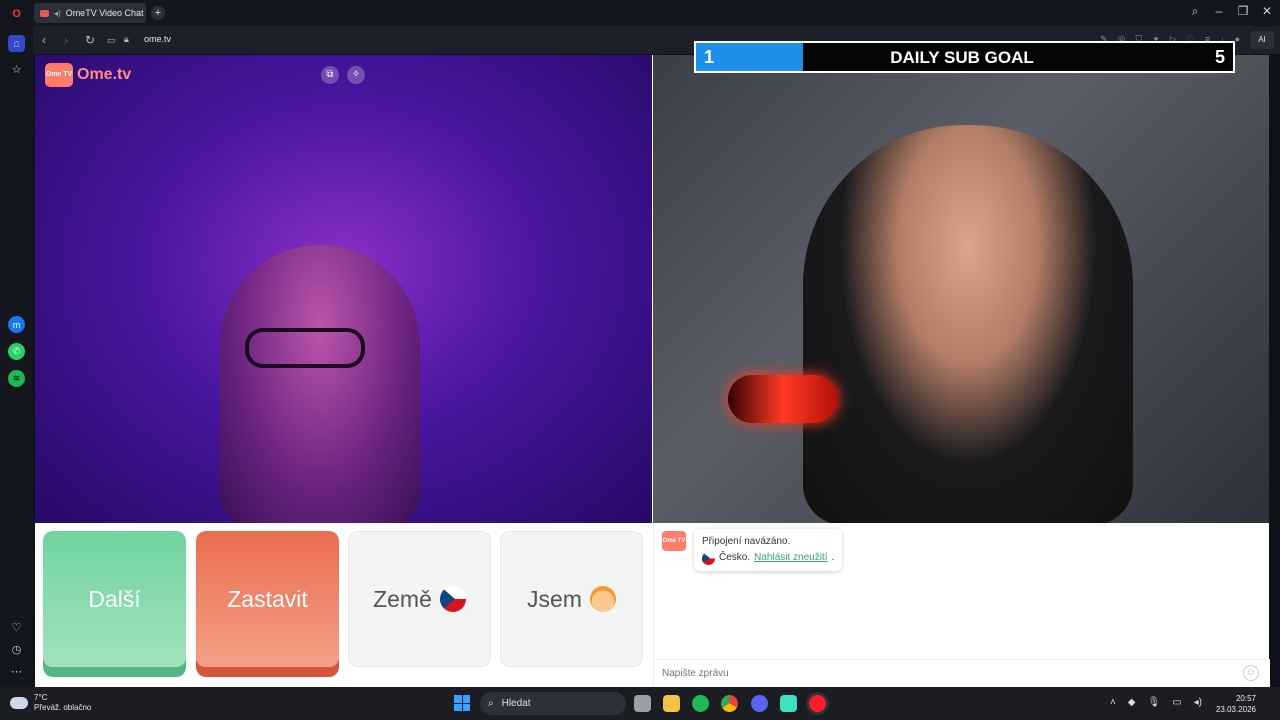 This screenshot has width=1280, height=720. Describe the element at coordinates (554, 598) in the screenshot. I see `gender-button-label: Jsem` at that location.